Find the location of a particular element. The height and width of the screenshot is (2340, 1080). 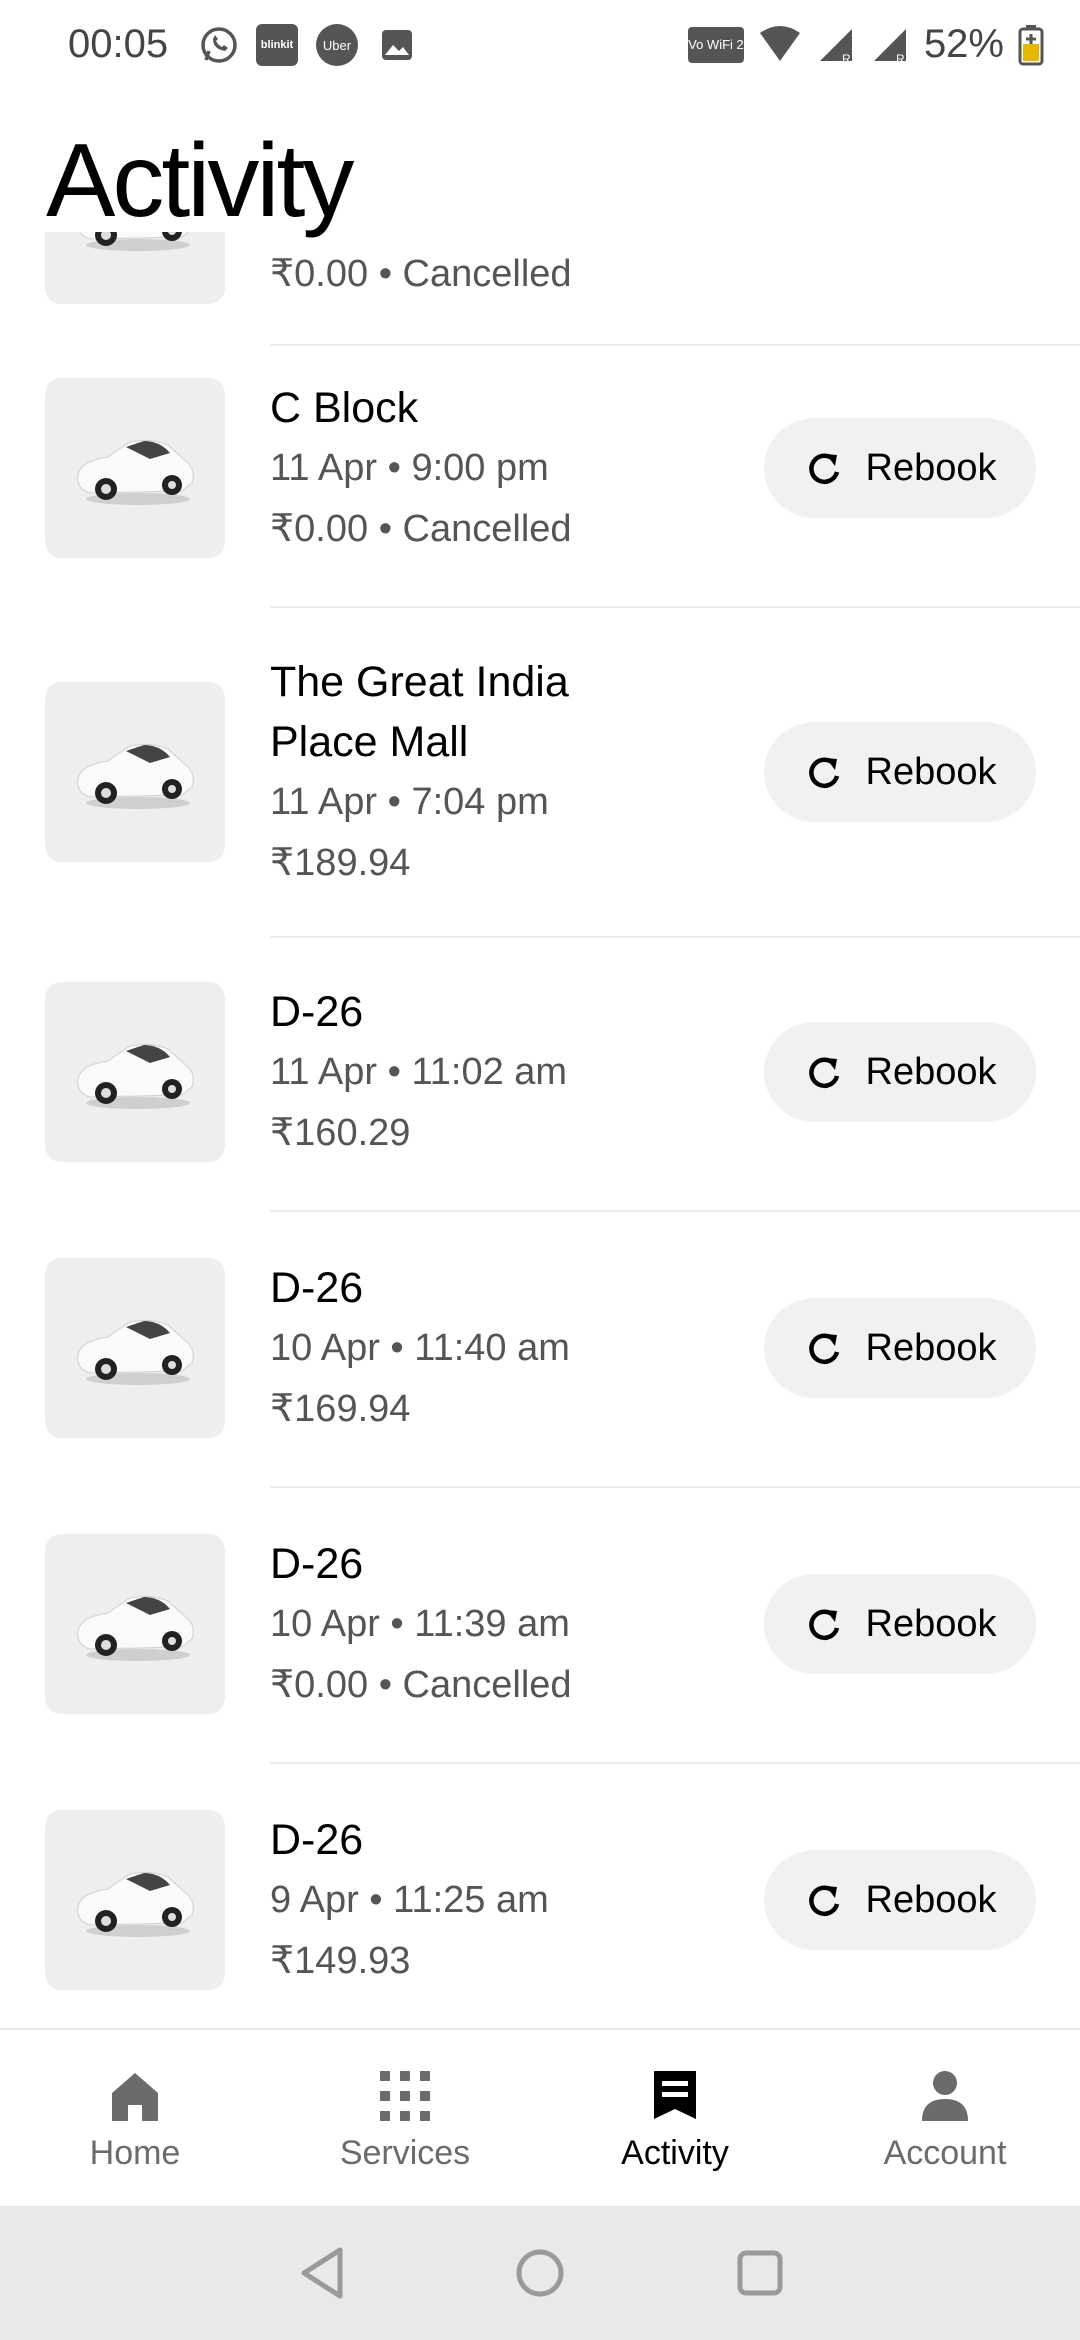

trip-fare: ₹160.29 is located at coordinates (340, 1133).